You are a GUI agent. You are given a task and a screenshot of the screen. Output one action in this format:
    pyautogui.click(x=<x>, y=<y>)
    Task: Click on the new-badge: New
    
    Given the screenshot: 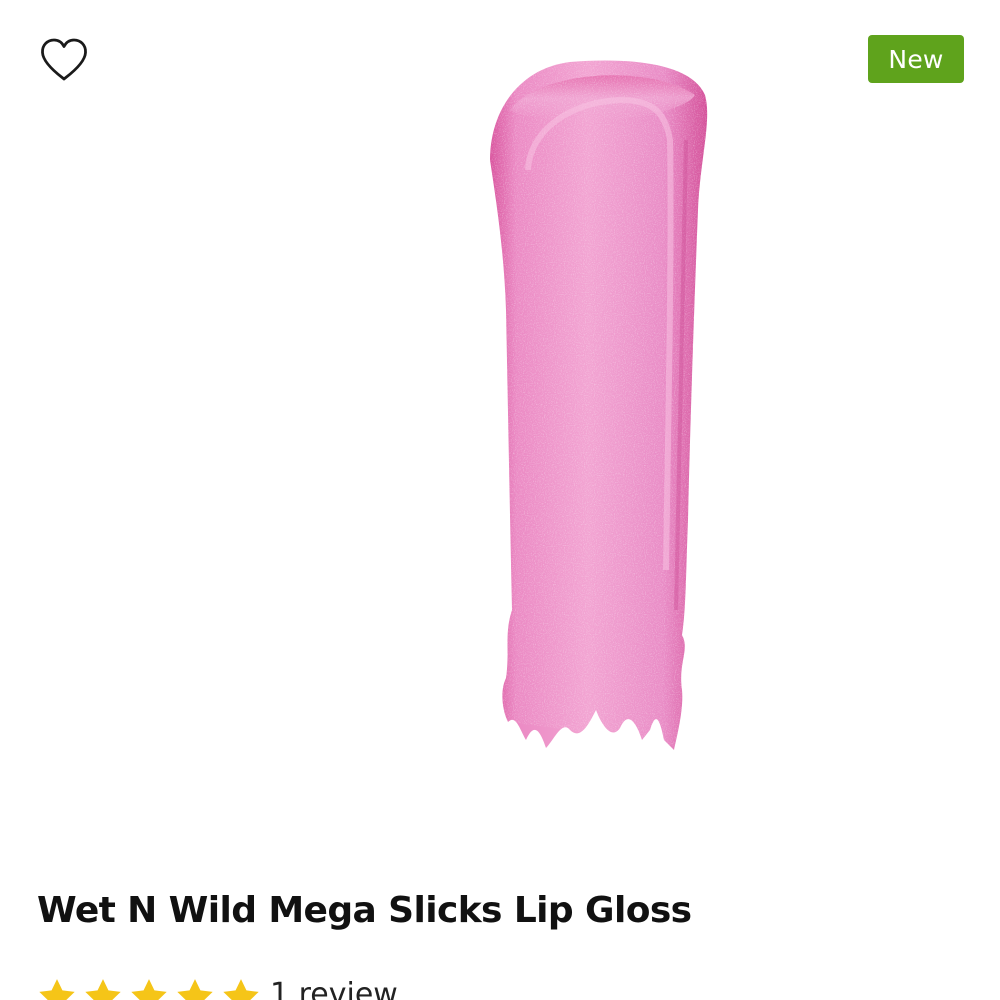 What is the action you would take?
    pyautogui.click(x=916, y=59)
    